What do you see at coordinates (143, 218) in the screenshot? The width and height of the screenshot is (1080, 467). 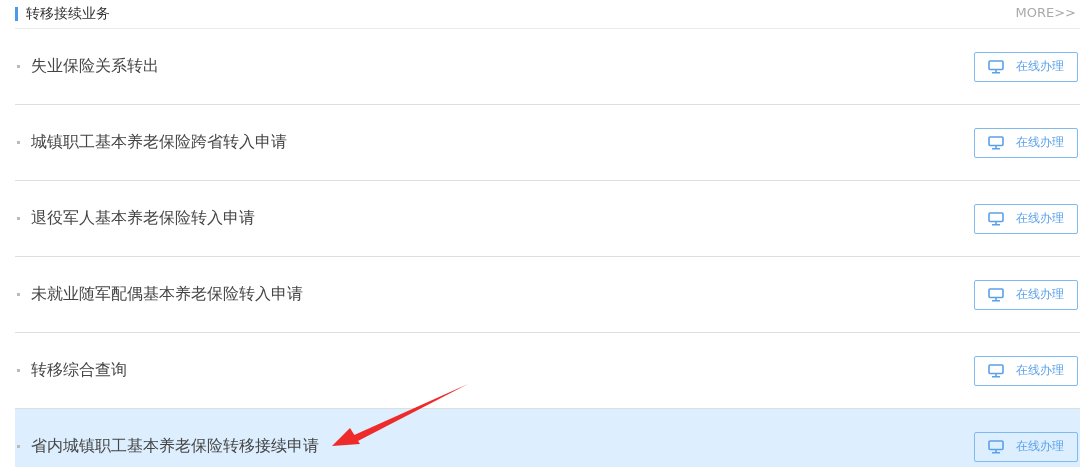 I see `service-name: 退役军人基本养老保险转入申请` at bounding box center [143, 218].